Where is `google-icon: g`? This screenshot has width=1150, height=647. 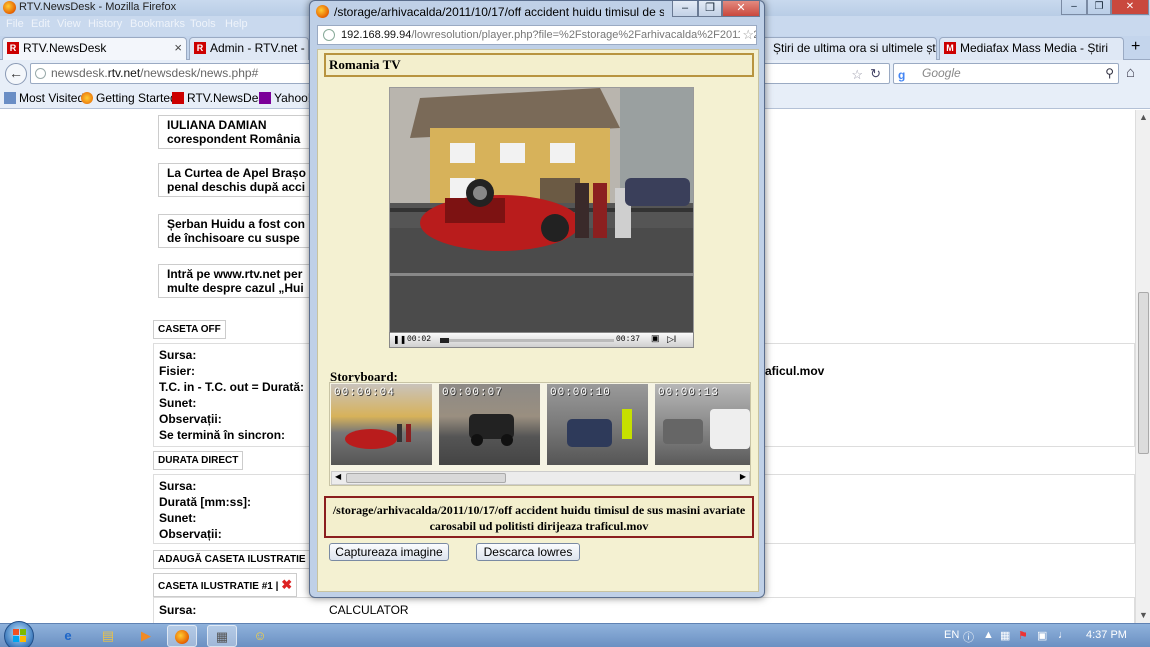 google-icon: g is located at coordinates (901, 75).